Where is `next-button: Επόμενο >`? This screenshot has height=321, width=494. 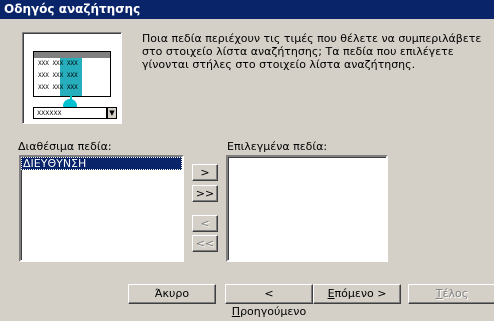
next-button: Επόμενο > is located at coordinates (357, 294).